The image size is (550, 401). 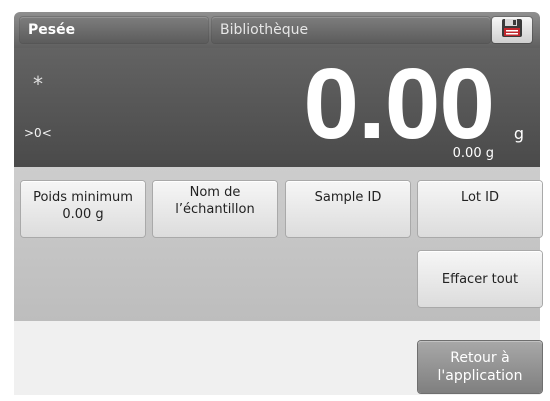 What do you see at coordinates (351, 30) in the screenshot?
I see `tab-library: Bibliothèque` at bounding box center [351, 30].